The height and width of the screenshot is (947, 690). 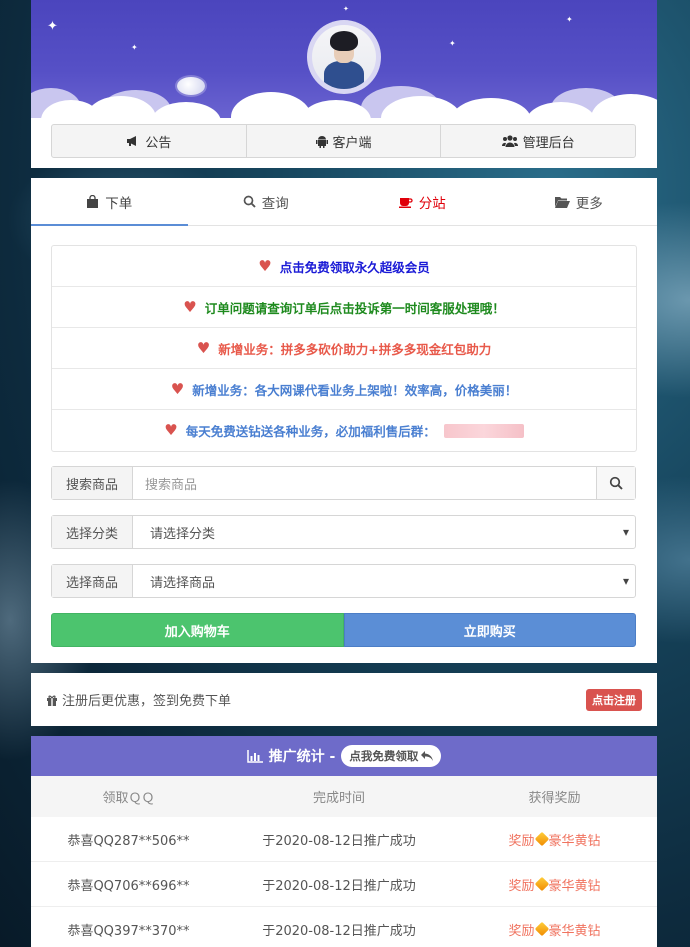 I want to click on notice-text: 每天免费送钻送各种业务，必加福利售后群：, so click(x=310, y=431).